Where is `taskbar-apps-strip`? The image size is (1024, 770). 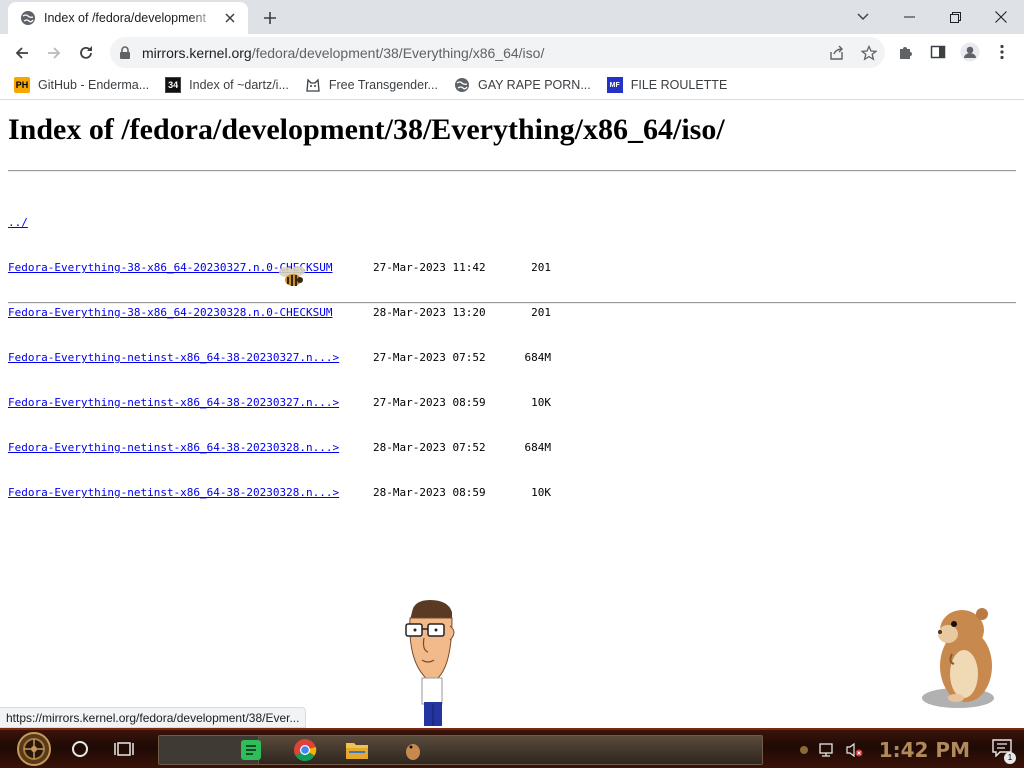 taskbar-apps-strip is located at coordinates (460, 750).